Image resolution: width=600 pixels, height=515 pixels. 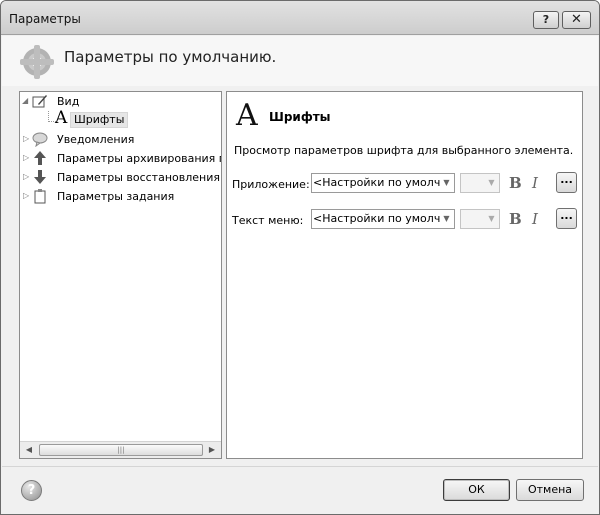 I want to click on application-italic-button: I, so click(x=535, y=183).